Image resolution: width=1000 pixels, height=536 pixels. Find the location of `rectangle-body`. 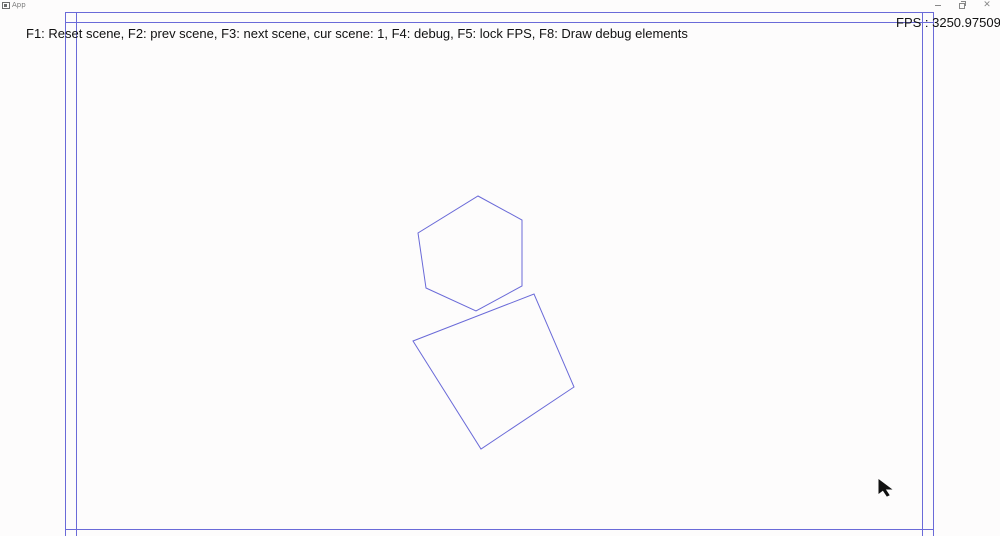

rectangle-body is located at coordinates (493, 371).